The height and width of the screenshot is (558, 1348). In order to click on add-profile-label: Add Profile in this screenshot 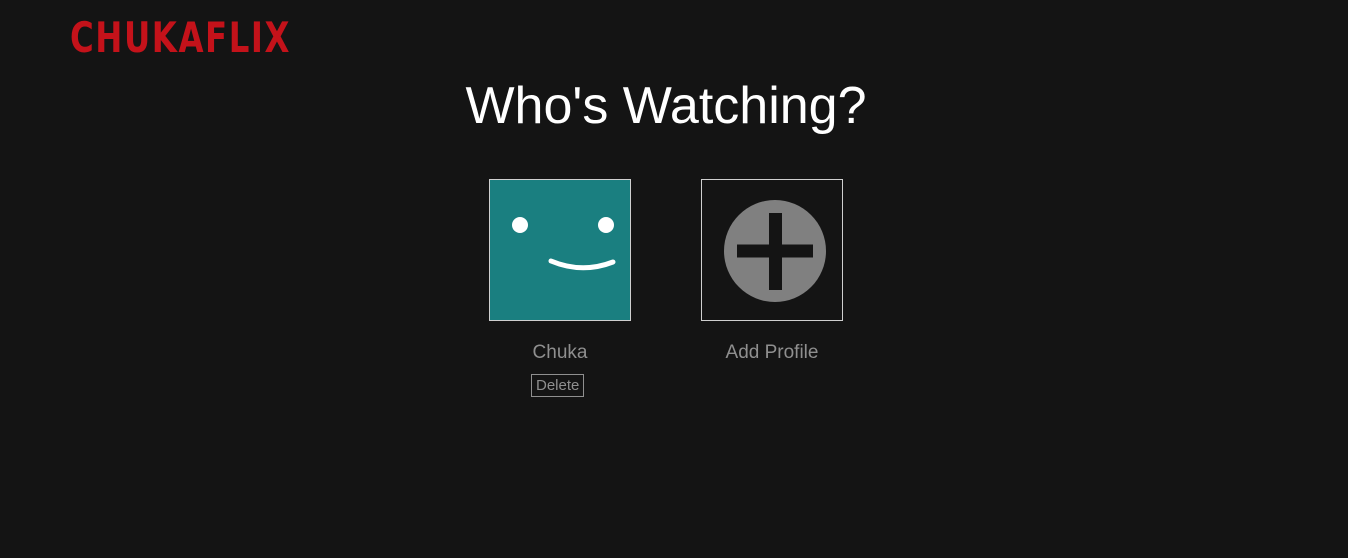, I will do `click(772, 353)`.